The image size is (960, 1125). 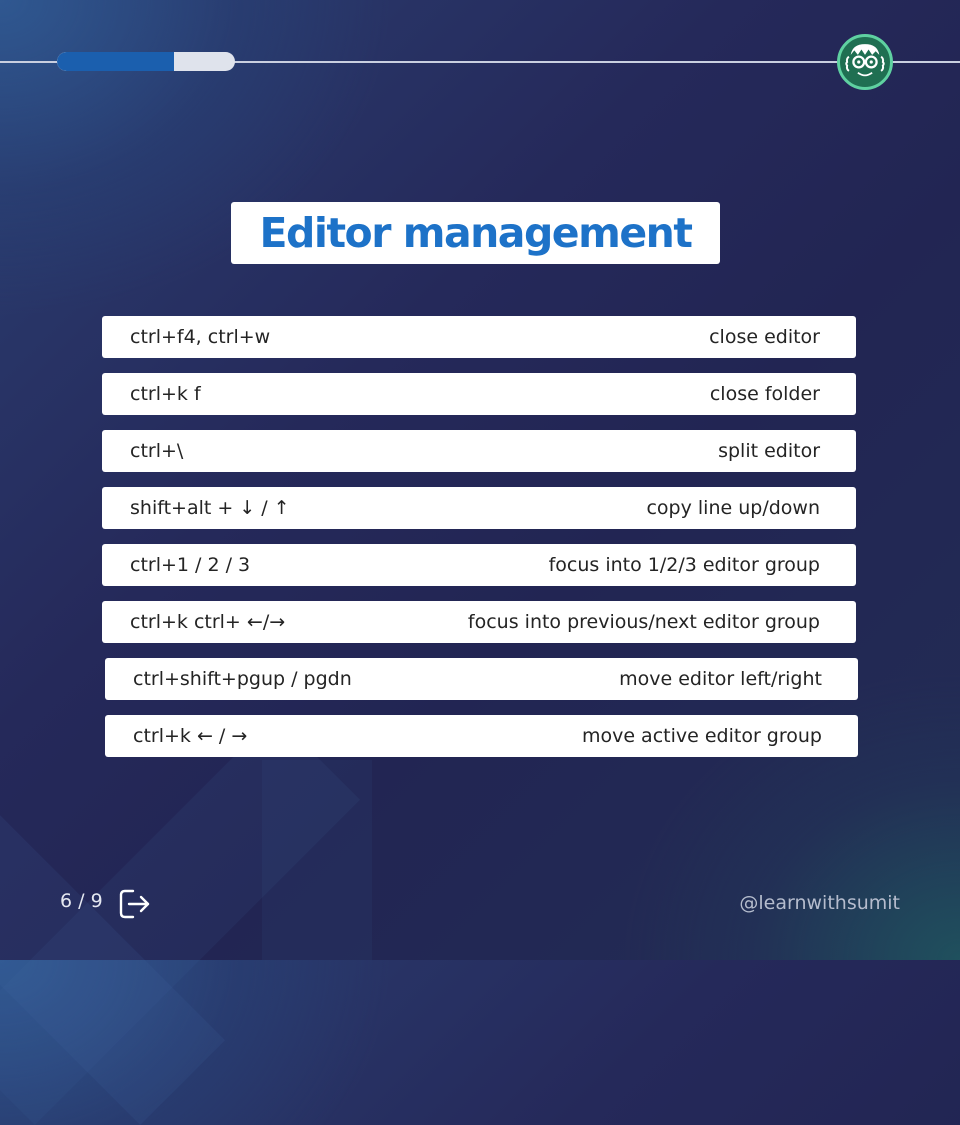 What do you see at coordinates (769, 451) in the screenshot?
I see `shortcut-action: split editor` at bounding box center [769, 451].